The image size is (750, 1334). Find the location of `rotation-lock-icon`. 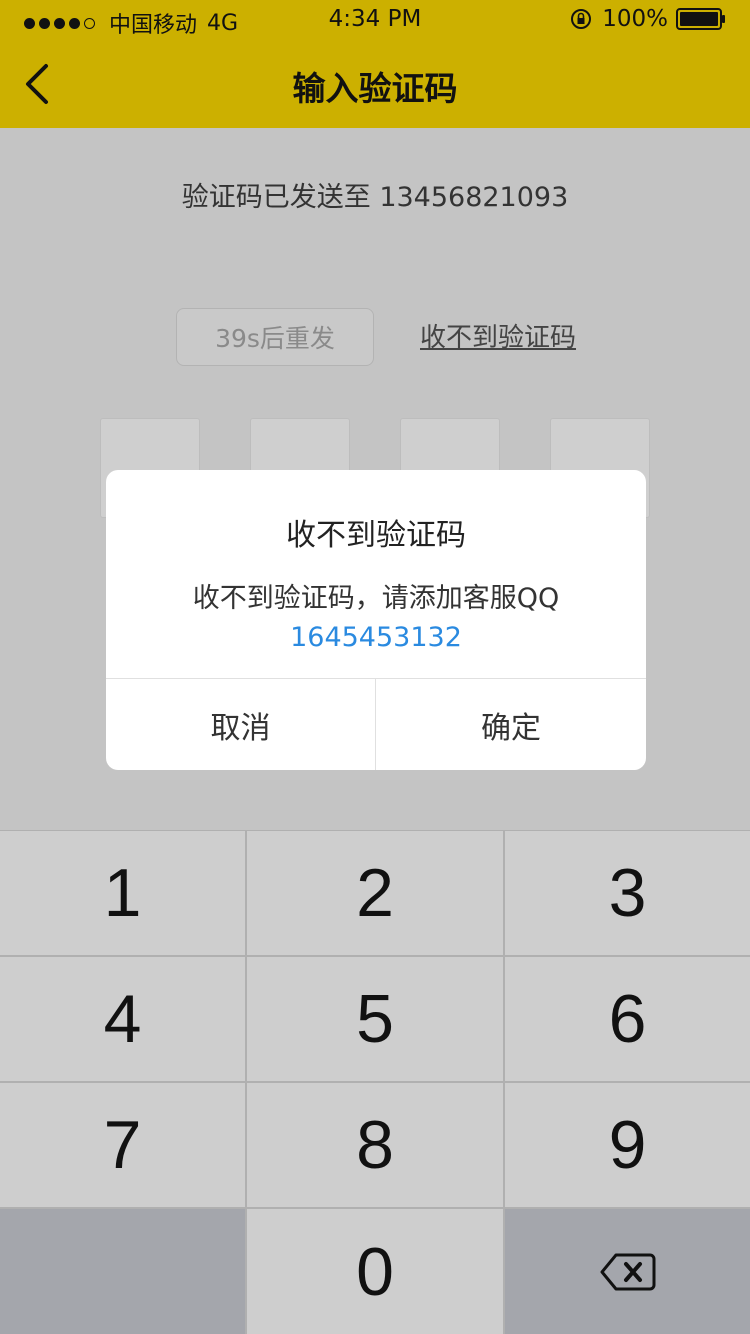

rotation-lock-icon is located at coordinates (581, 19).